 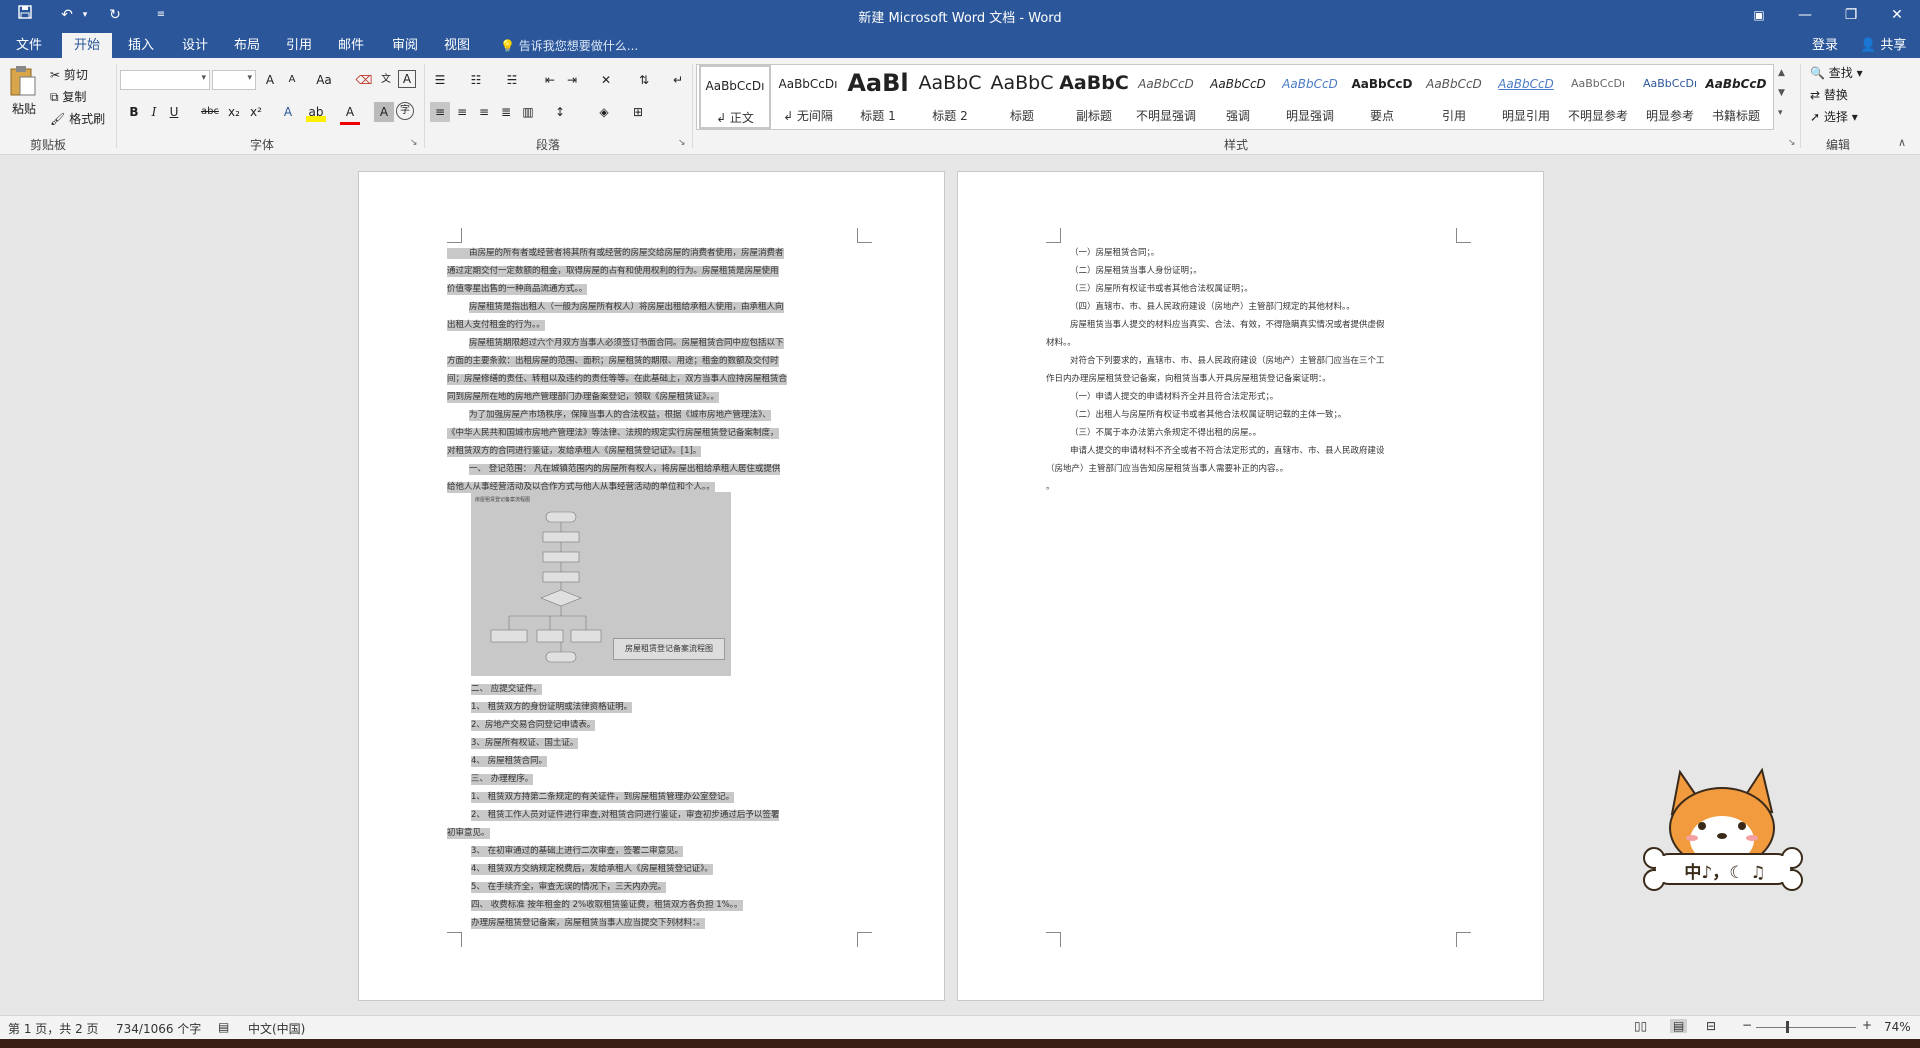 I want to click on style-subtle-reference: AaBbCcDı 不明显参考, so click(x=1598, y=97).